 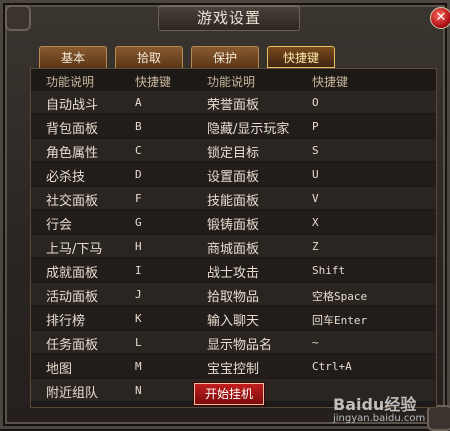 I want to click on function-label: 背包面板, so click(x=72, y=129).